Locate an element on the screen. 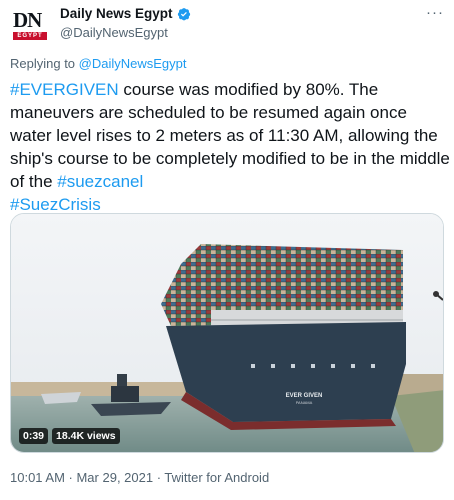 The width and height of the screenshot is (454, 500). video-badges: 0:39 18.4K views is located at coordinates (69, 436).